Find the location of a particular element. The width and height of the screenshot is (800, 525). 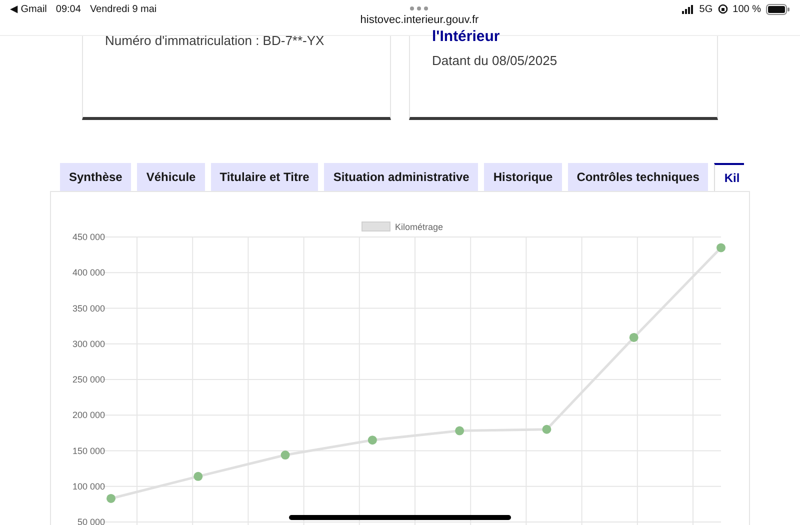

axis-tick-label: 100 000 is located at coordinates (88, 486).